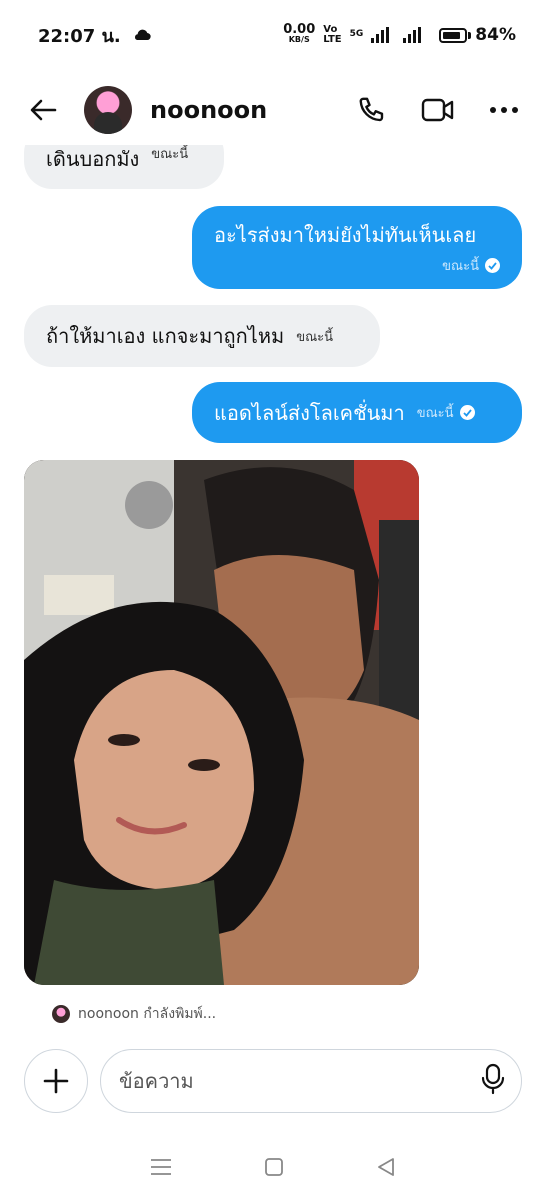 The width and height of the screenshot is (546, 1200). Describe the element at coordinates (165, 336) in the screenshot. I see `message-text: ถ้าให้มาเอง แกจะมาถูกไหม` at that location.